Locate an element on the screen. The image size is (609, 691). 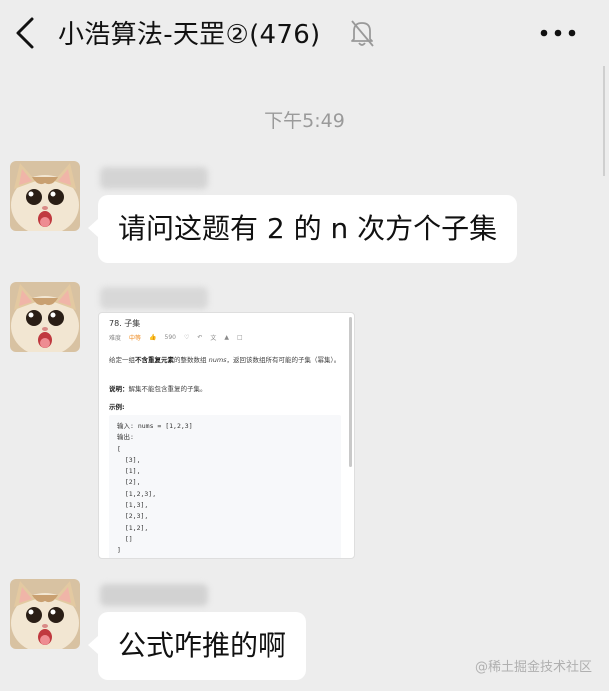
chevron-left-icon is located at coordinates (25, 33).